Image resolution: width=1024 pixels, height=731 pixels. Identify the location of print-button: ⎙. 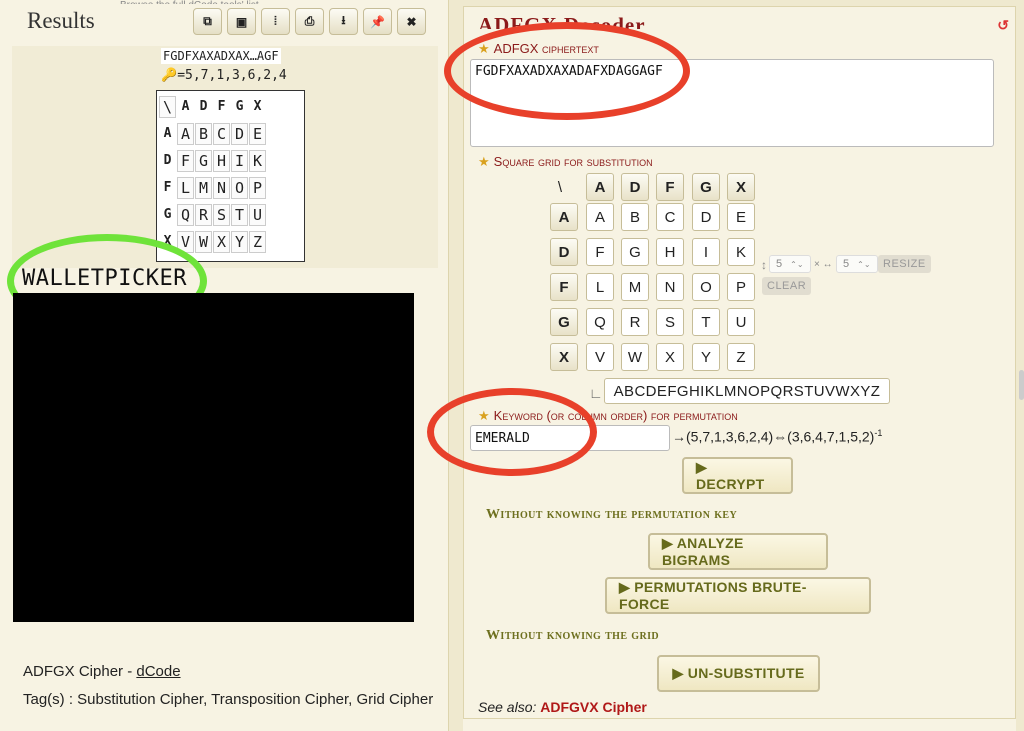
(309, 21).